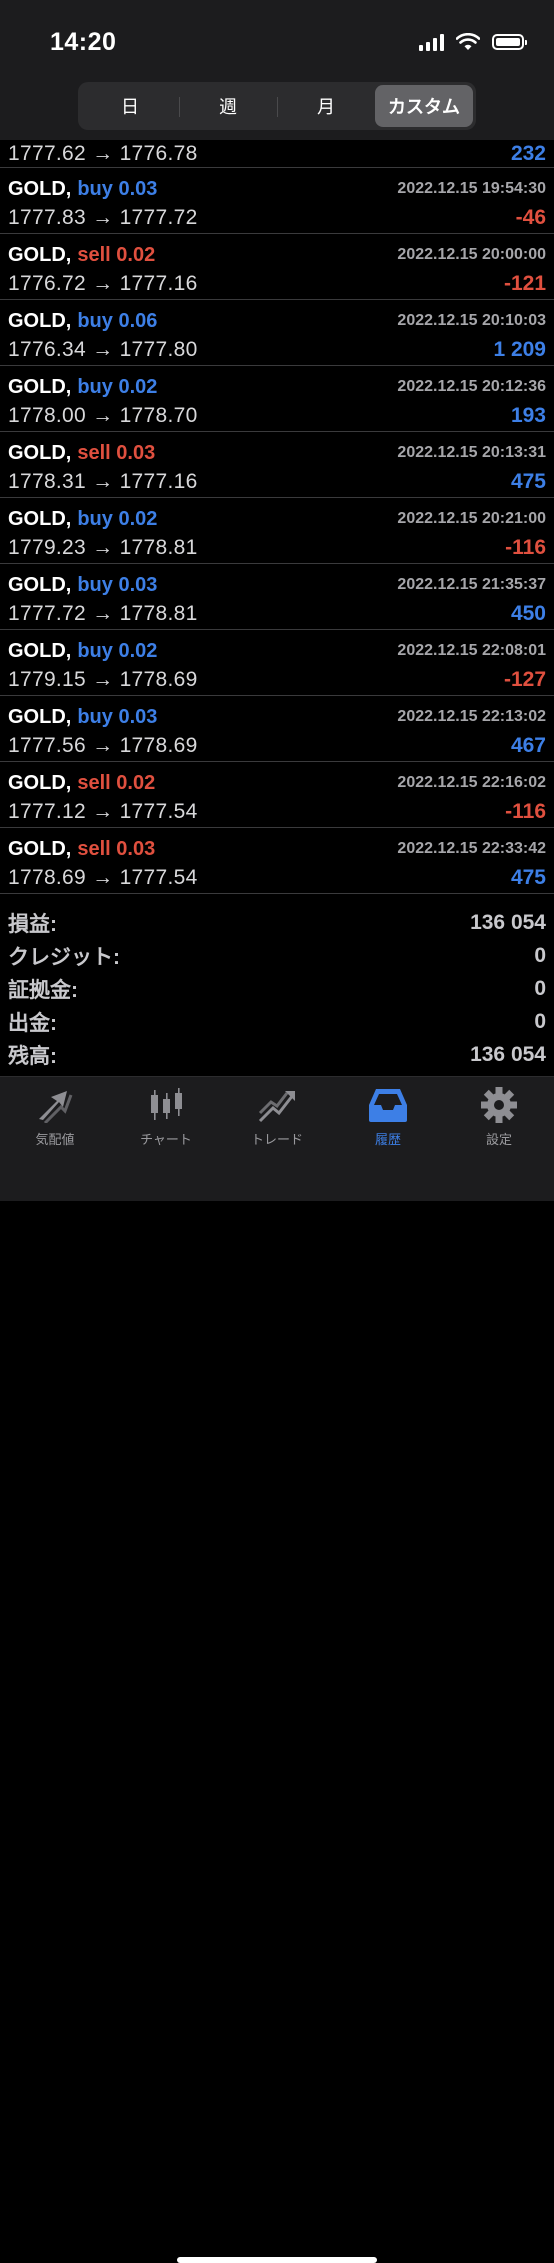 The width and height of the screenshot is (554, 2263). What do you see at coordinates (32, 1056) in the screenshot?
I see `summary-label: 残高:` at bounding box center [32, 1056].